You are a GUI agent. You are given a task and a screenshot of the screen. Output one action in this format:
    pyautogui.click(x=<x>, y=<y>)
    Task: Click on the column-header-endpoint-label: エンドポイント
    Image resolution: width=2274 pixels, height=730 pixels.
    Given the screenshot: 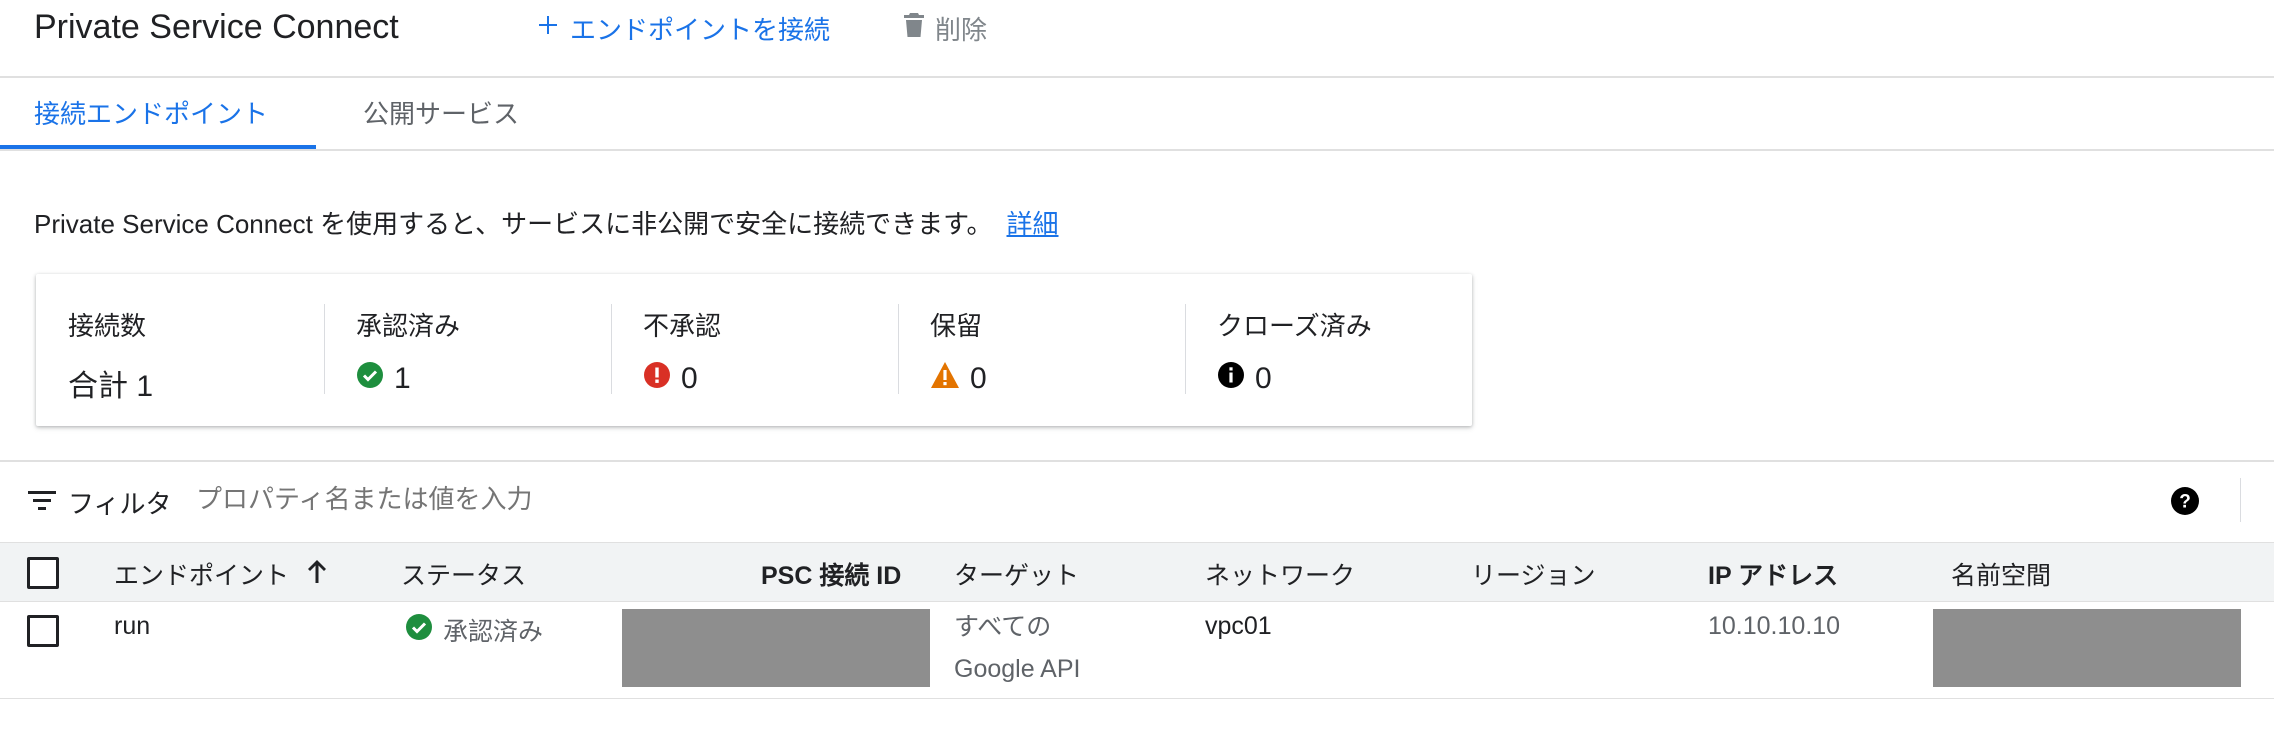 What is the action you would take?
    pyautogui.click(x=202, y=576)
    